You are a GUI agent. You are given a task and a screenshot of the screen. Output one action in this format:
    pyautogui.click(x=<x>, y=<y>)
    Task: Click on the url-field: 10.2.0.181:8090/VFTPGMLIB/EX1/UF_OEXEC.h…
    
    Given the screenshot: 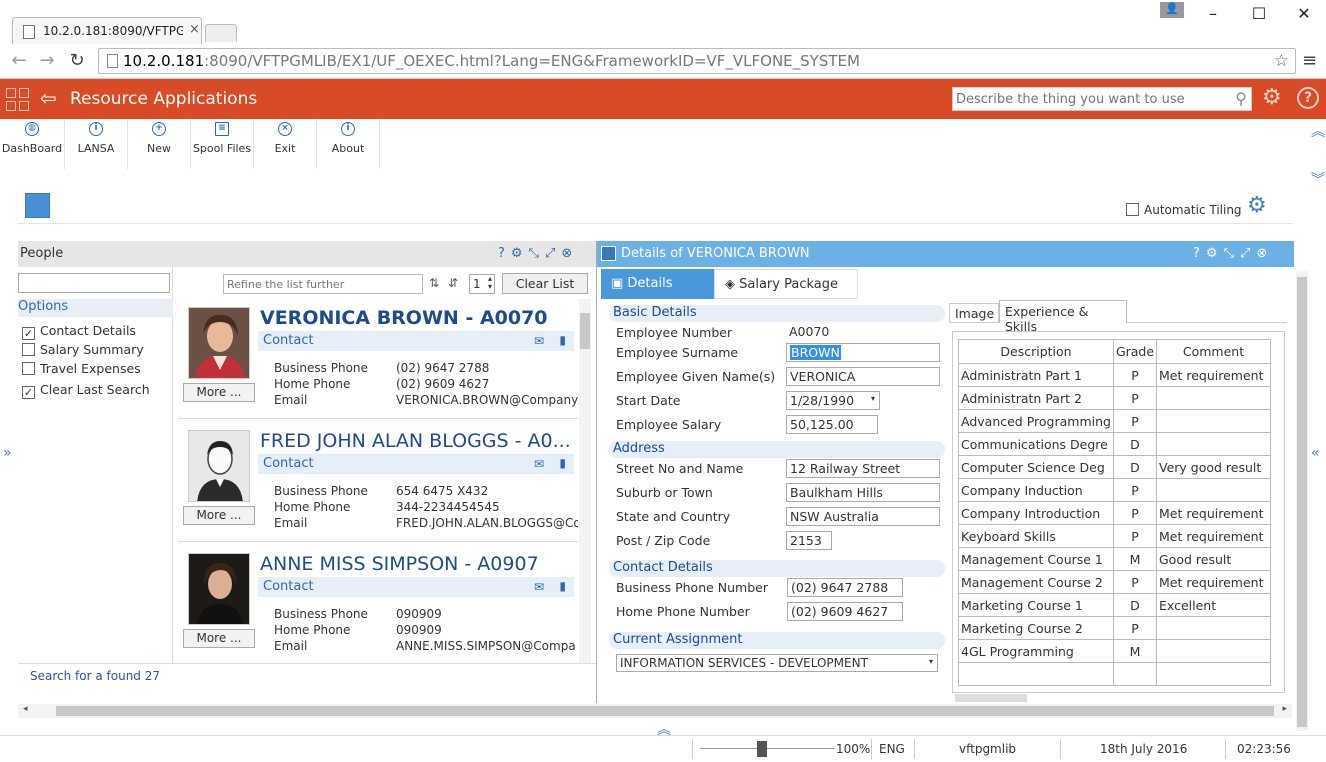 What is the action you would take?
    pyautogui.click(x=697, y=61)
    